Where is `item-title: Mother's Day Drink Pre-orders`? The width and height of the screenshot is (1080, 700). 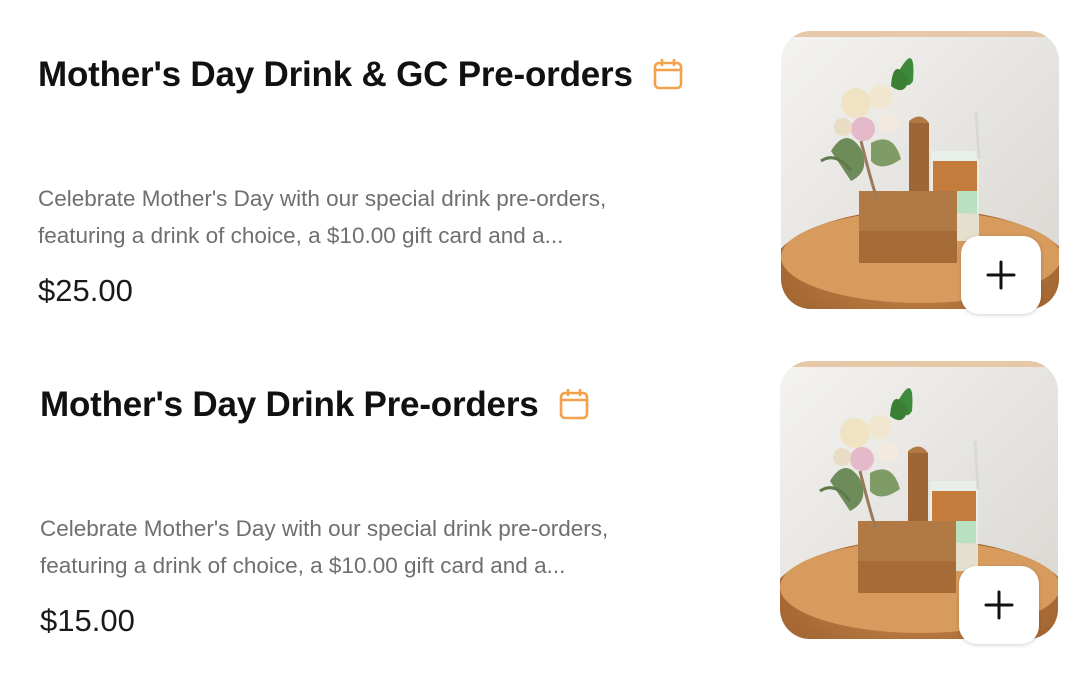 item-title: Mother's Day Drink Pre-orders is located at coordinates (289, 405).